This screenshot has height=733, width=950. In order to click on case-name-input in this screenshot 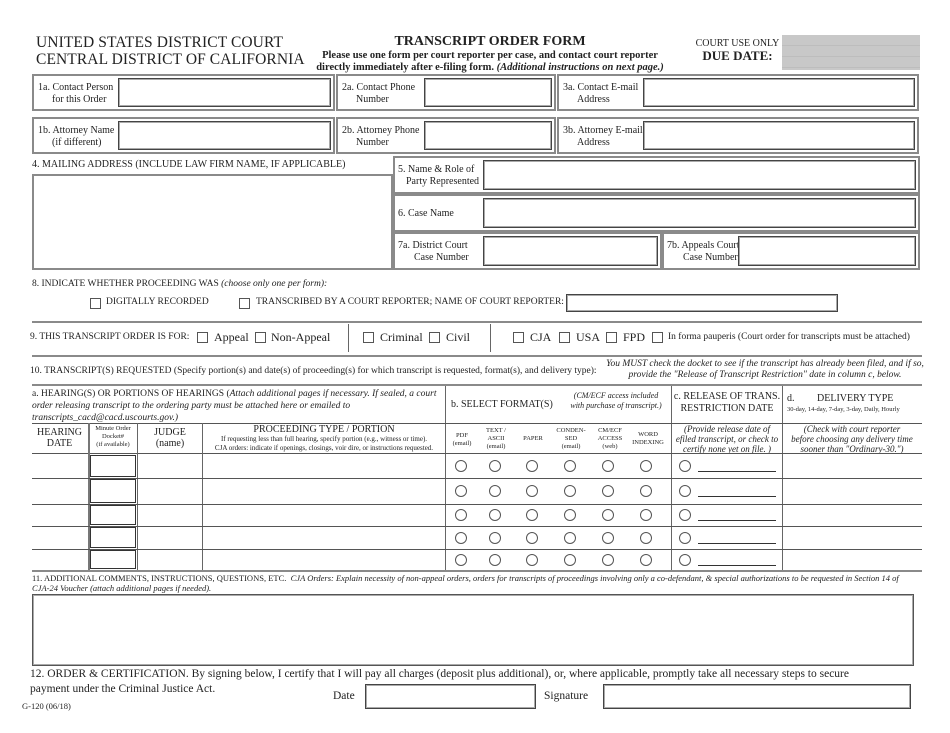, I will do `click(699, 213)`.